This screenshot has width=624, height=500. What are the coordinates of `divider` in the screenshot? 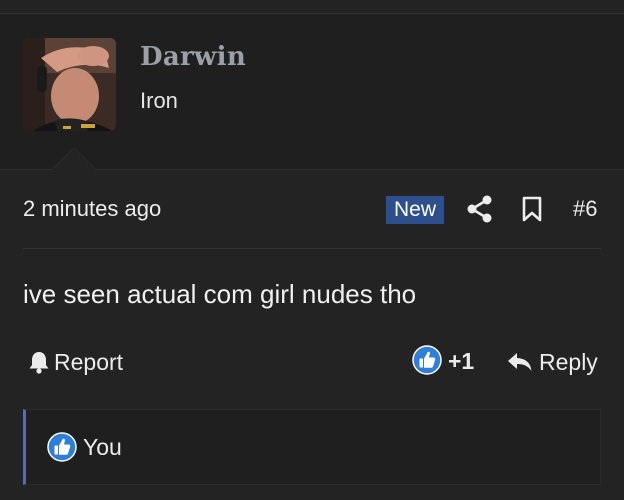 It's located at (312, 248).